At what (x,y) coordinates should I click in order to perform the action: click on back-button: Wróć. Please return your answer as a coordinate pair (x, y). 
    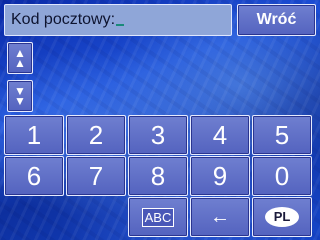
    Looking at the image, I should click on (276, 20).